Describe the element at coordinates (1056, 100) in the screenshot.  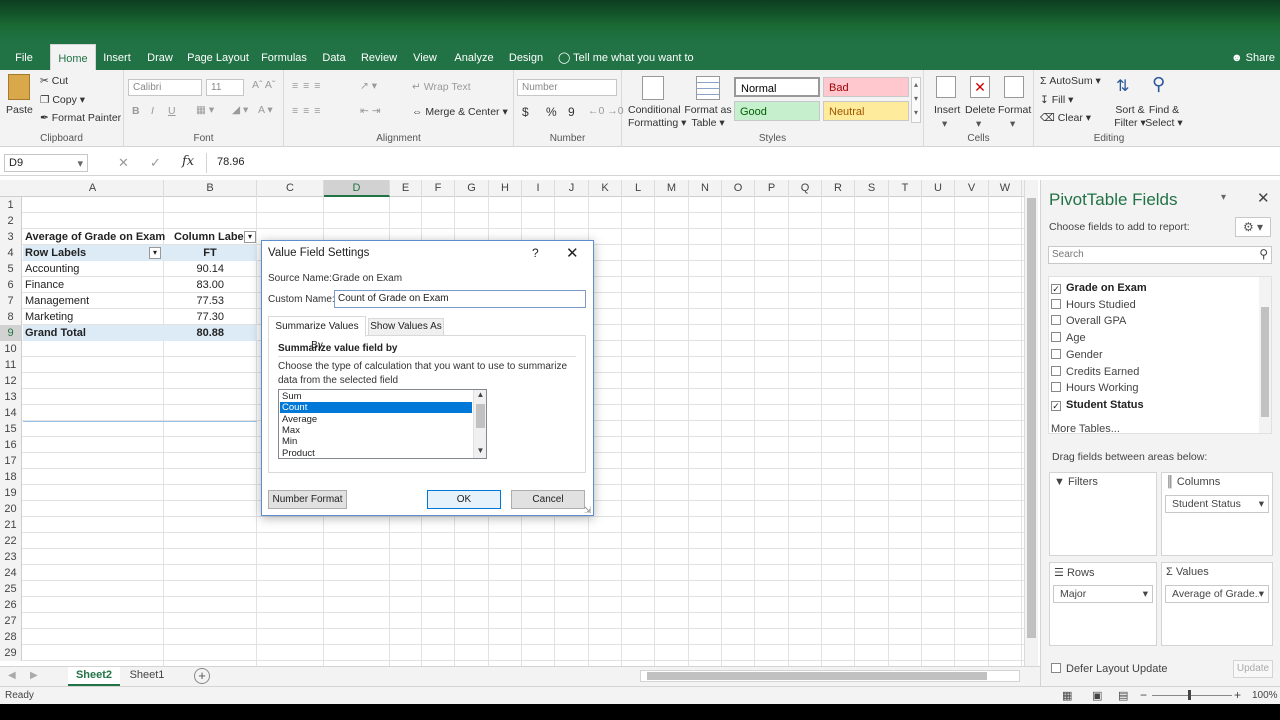
I see `fill-button: ↧ Fill ▾` at that location.